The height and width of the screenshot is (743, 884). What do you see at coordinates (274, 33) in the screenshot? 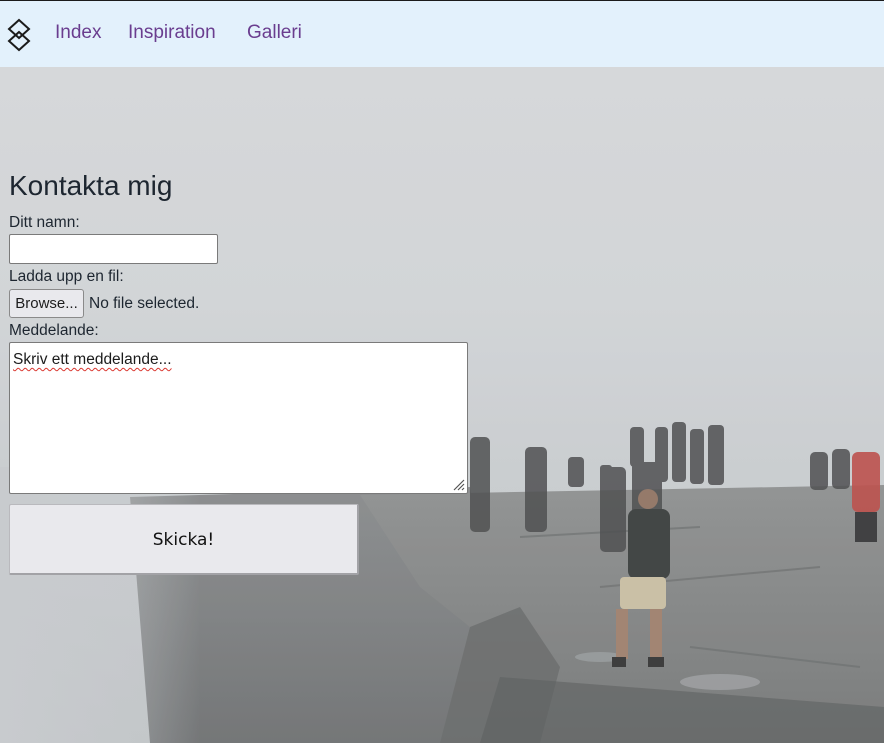
I see `nav-link-galleri: Galleri` at bounding box center [274, 33].